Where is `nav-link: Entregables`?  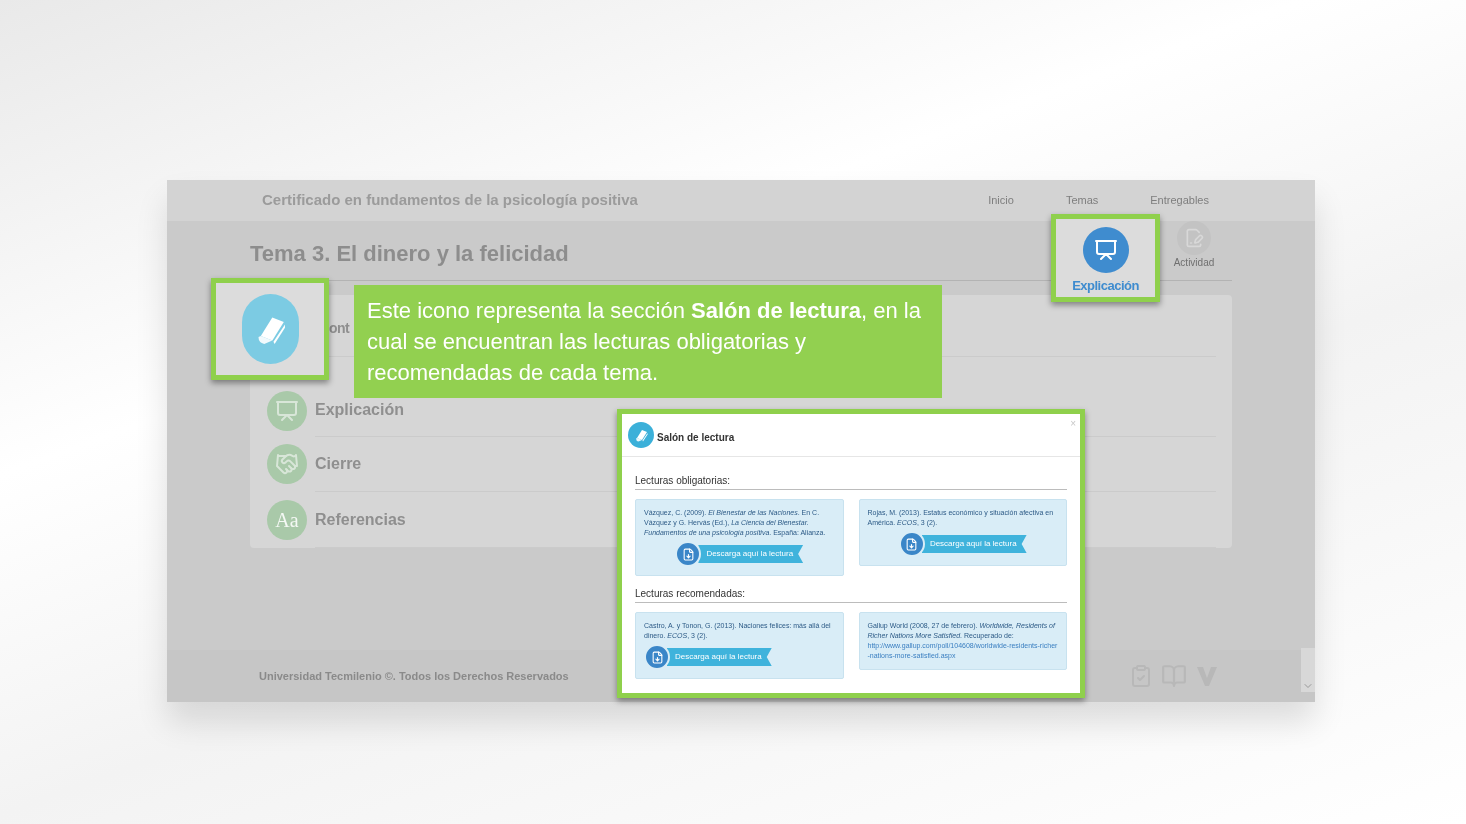 nav-link: Entregables is located at coordinates (1179, 200).